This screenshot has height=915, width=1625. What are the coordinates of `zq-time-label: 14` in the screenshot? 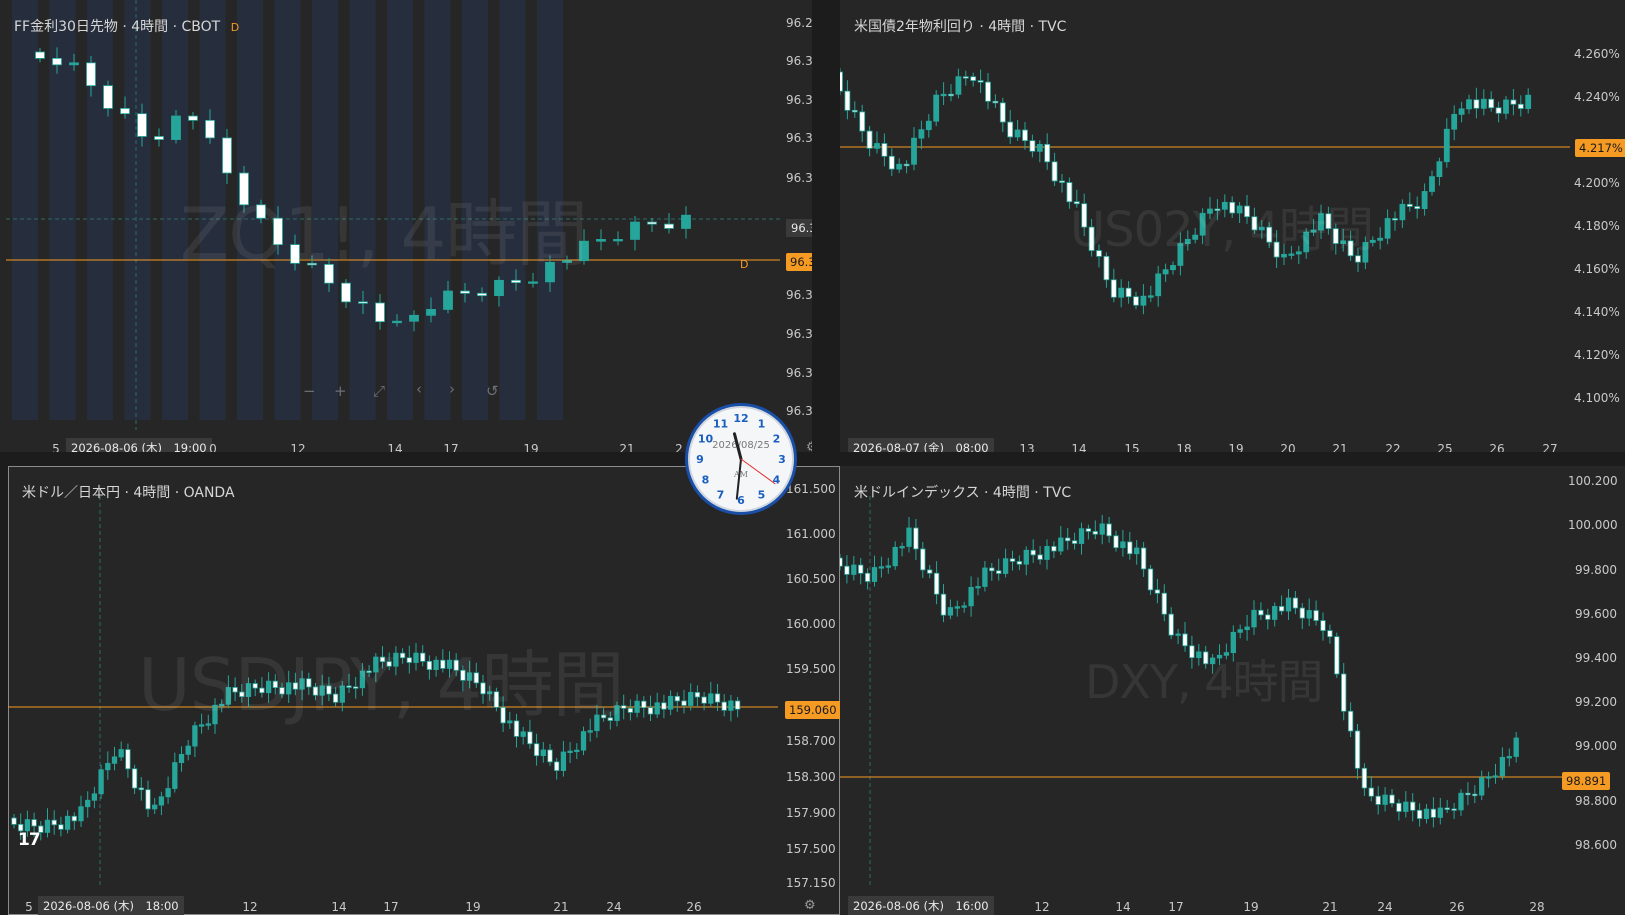 It's located at (395, 447).